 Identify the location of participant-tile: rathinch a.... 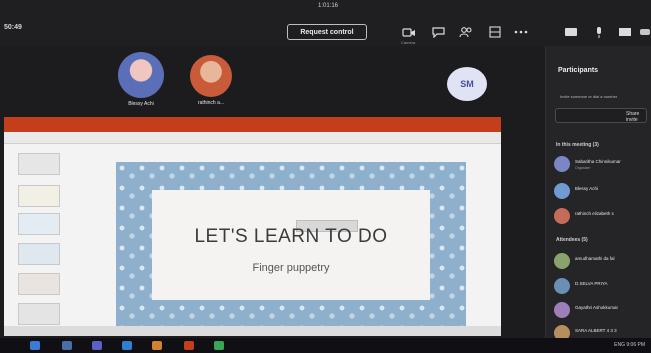
(211, 80).